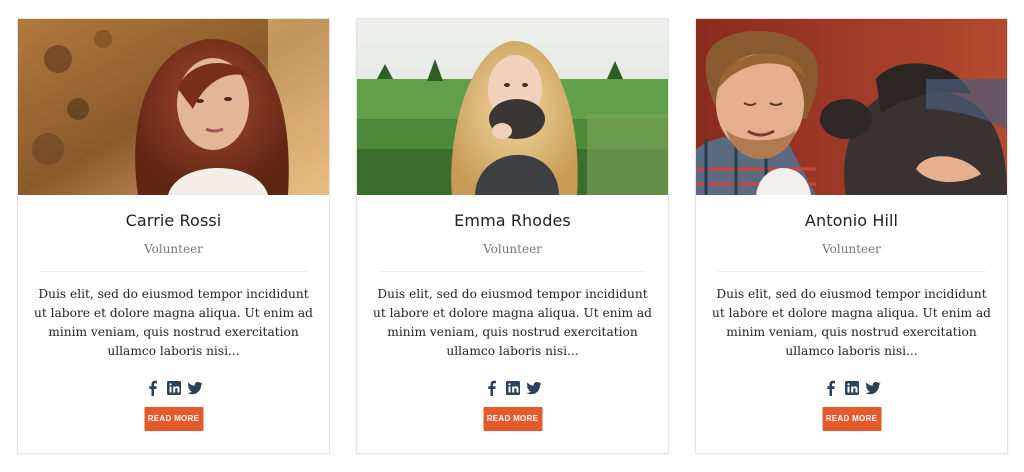  What do you see at coordinates (512, 220) in the screenshot?
I see `member-name: Emma Rhodes` at bounding box center [512, 220].